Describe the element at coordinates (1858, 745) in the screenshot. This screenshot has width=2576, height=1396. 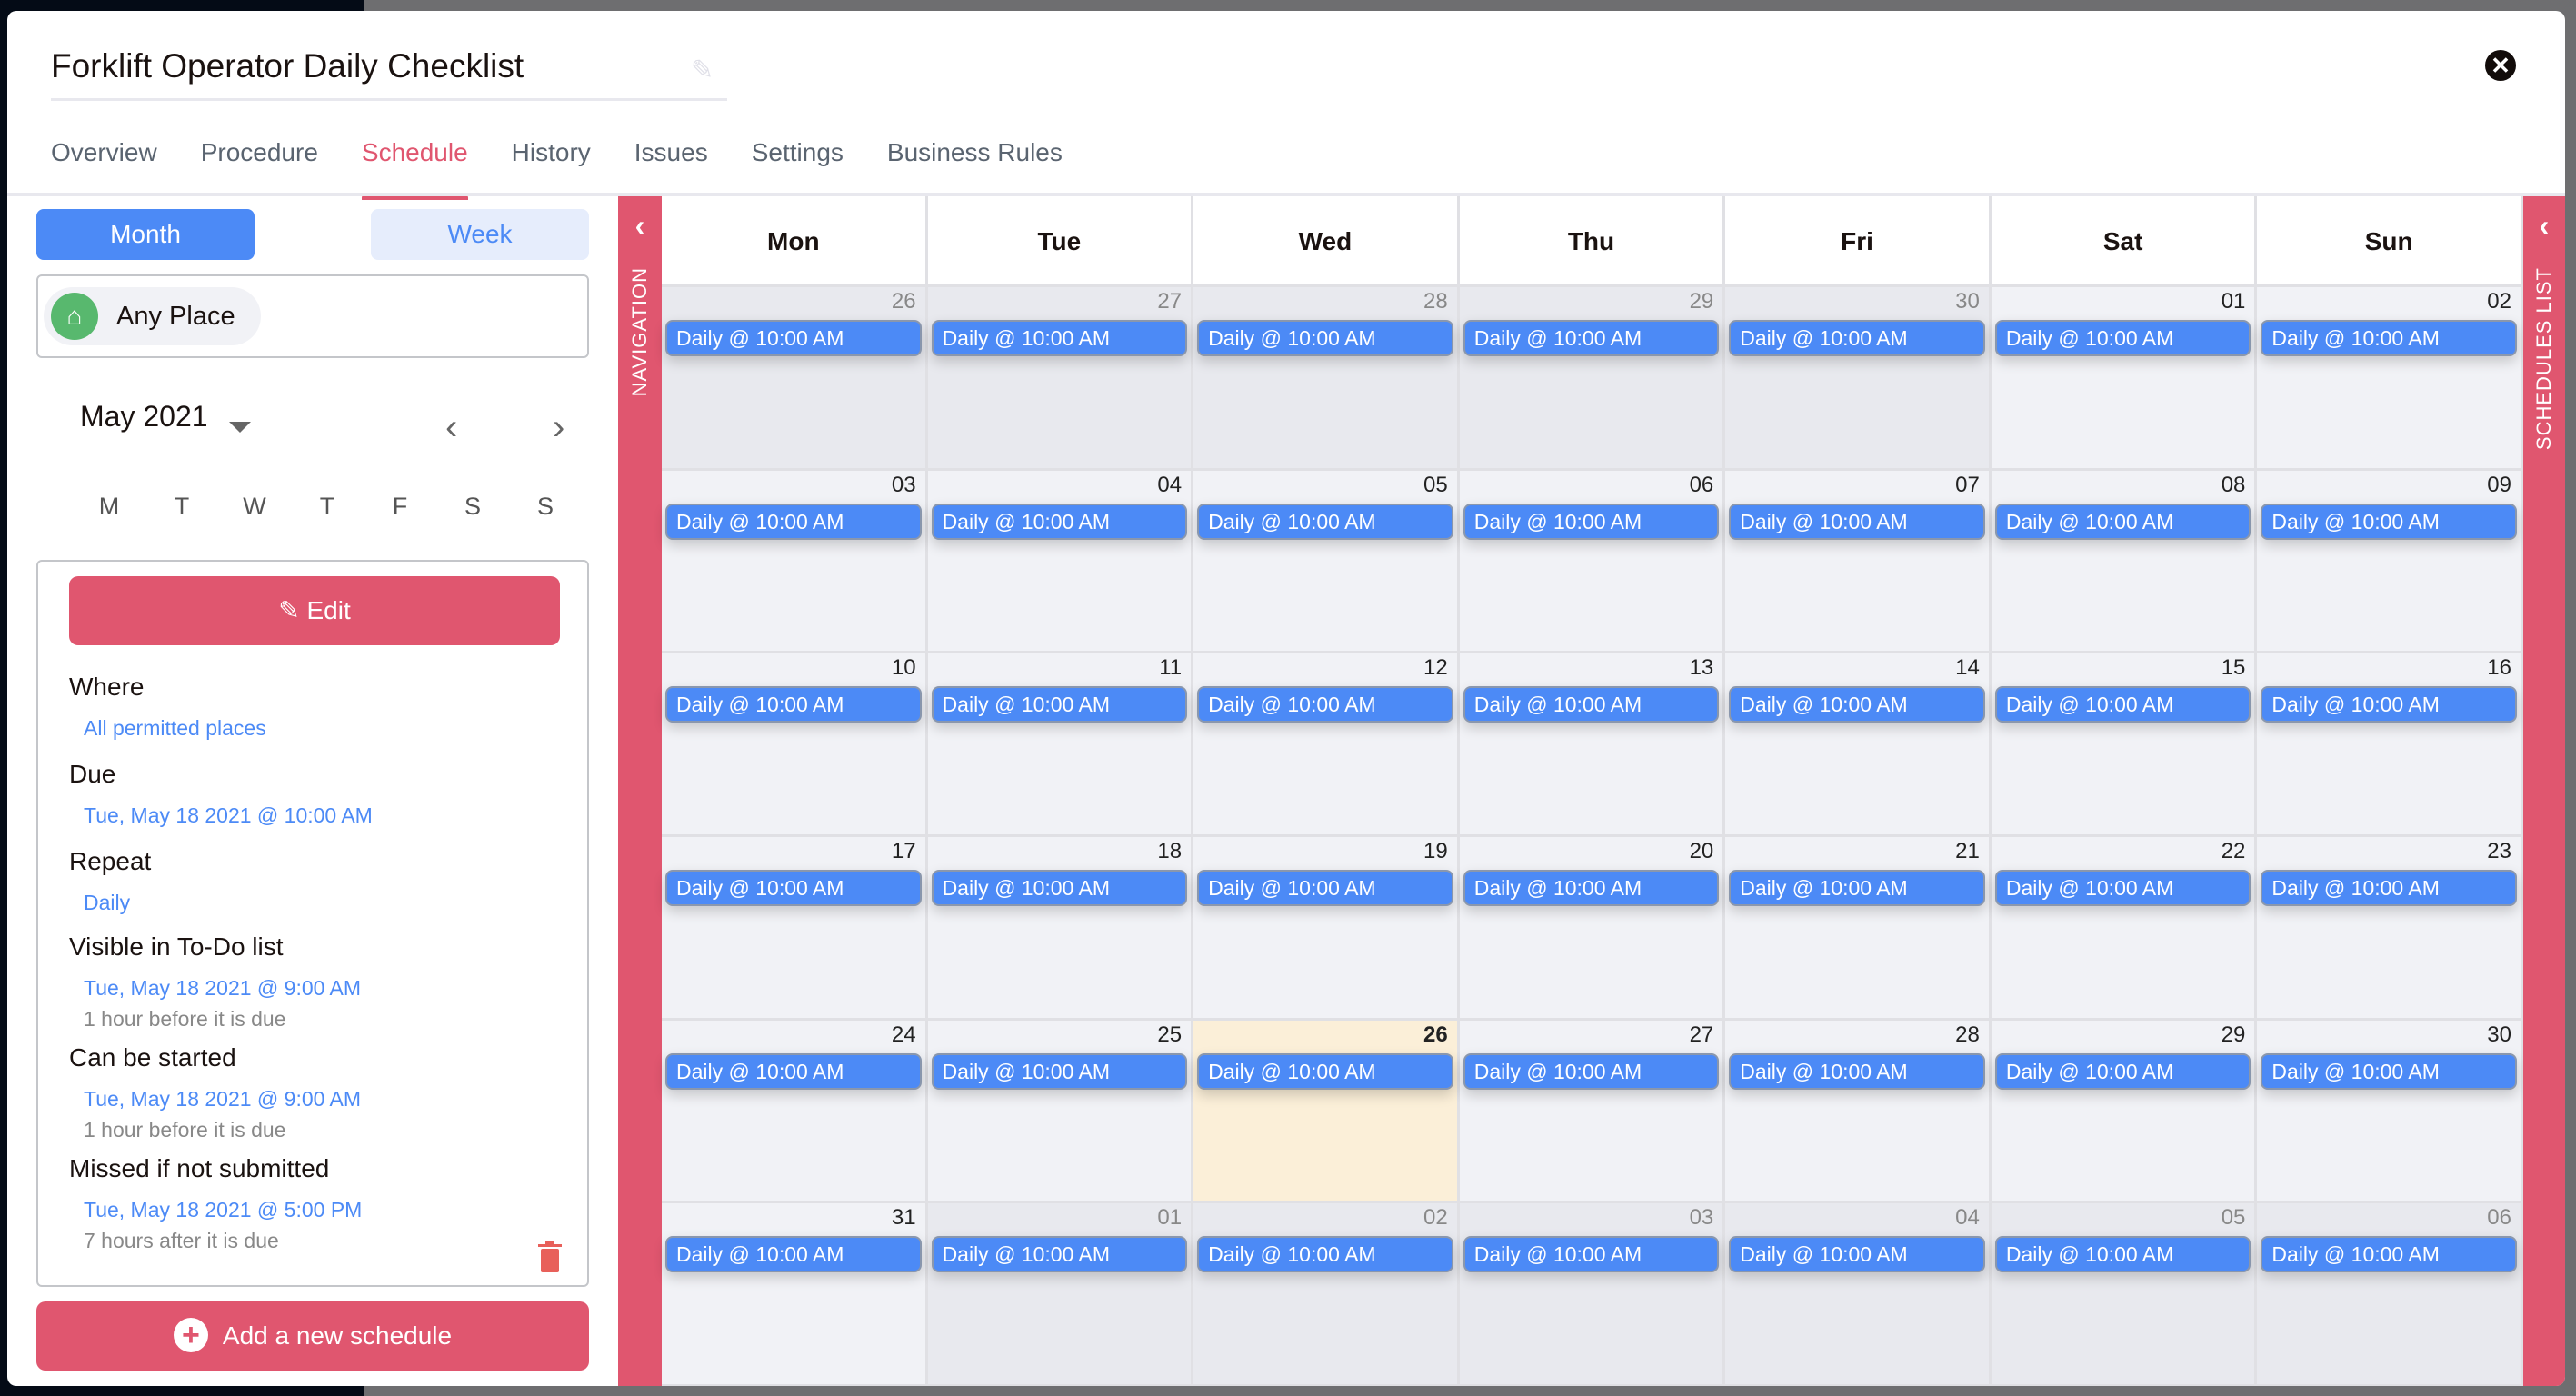
I see `calendar-day-cell: 14 Daily @ 10:00 AM` at that location.